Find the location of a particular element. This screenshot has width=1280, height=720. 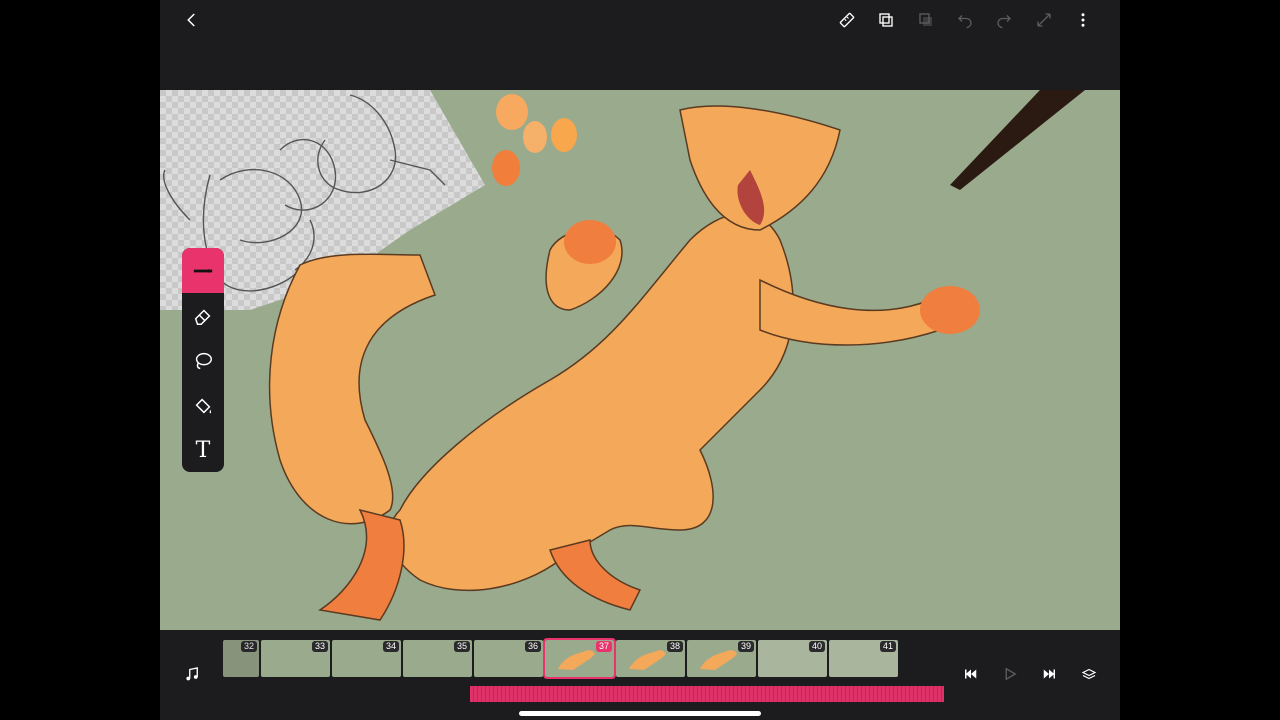

timeline-panel: 32 33 34 35 36 37 38 39 40 41 is located at coordinates (640, 675).